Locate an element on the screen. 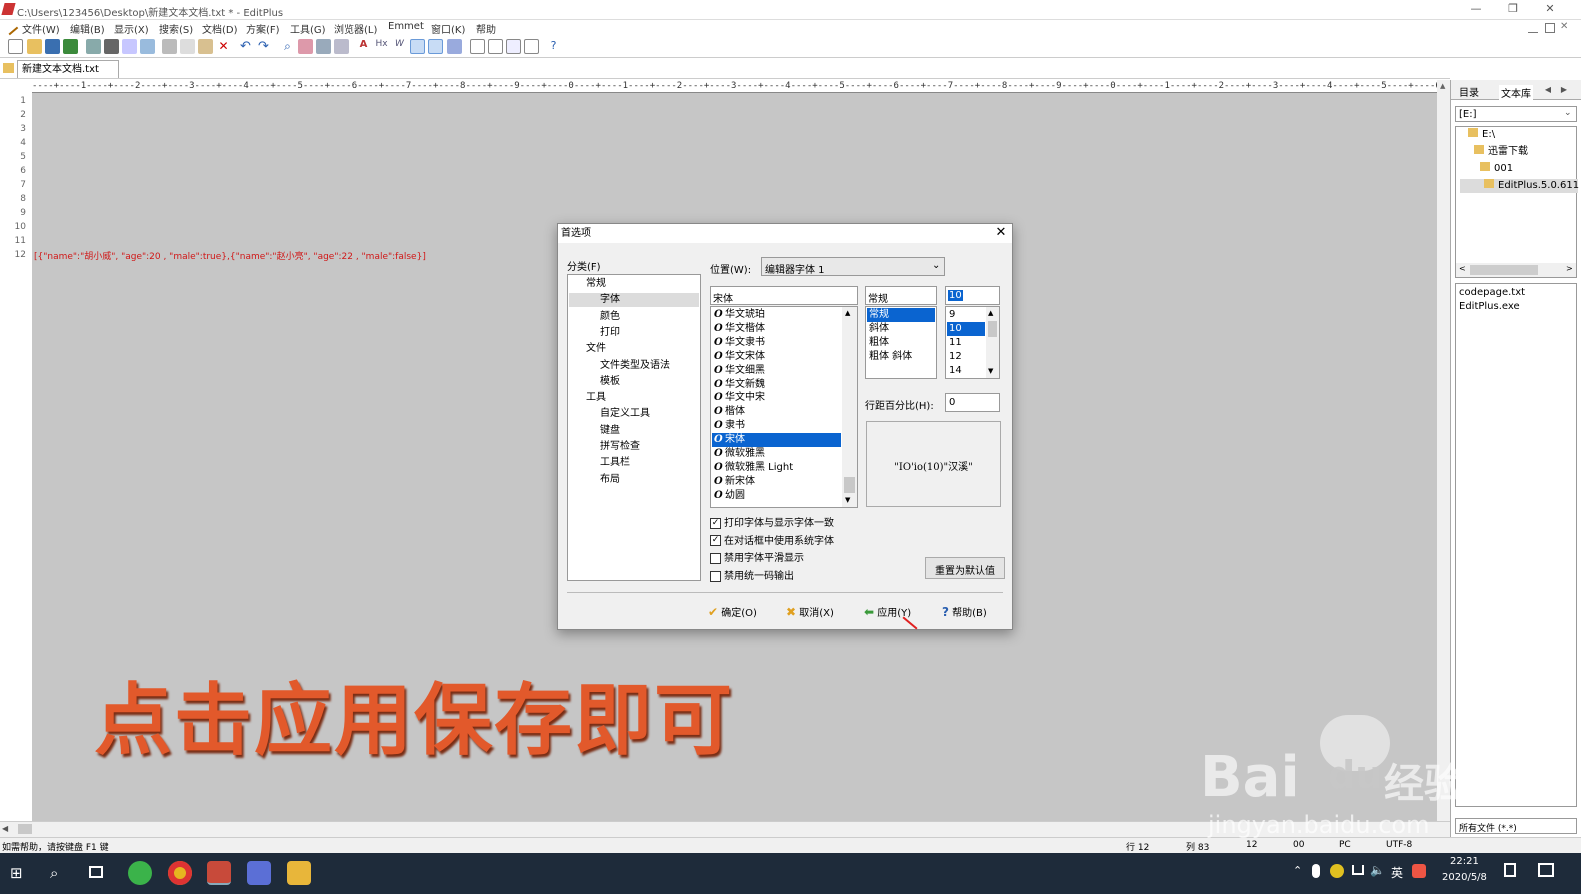 This screenshot has height=894, width=1581. category-tree: 常规 字体 颜色 打印 文件 文件类型及语法 模板 工具 自定义工具 键盘 拼写检查 工具栏 布局 is located at coordinates (634, 427).